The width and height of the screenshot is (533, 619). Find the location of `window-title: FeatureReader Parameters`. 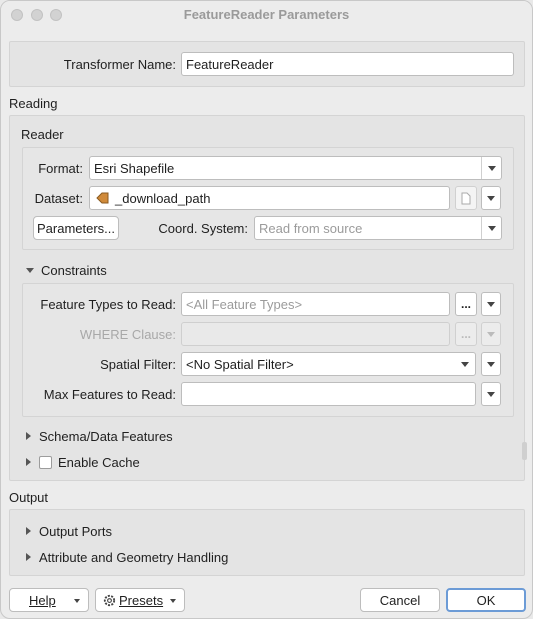

window-title: FeatureReader Parameters is located at coordinates (266, 14).